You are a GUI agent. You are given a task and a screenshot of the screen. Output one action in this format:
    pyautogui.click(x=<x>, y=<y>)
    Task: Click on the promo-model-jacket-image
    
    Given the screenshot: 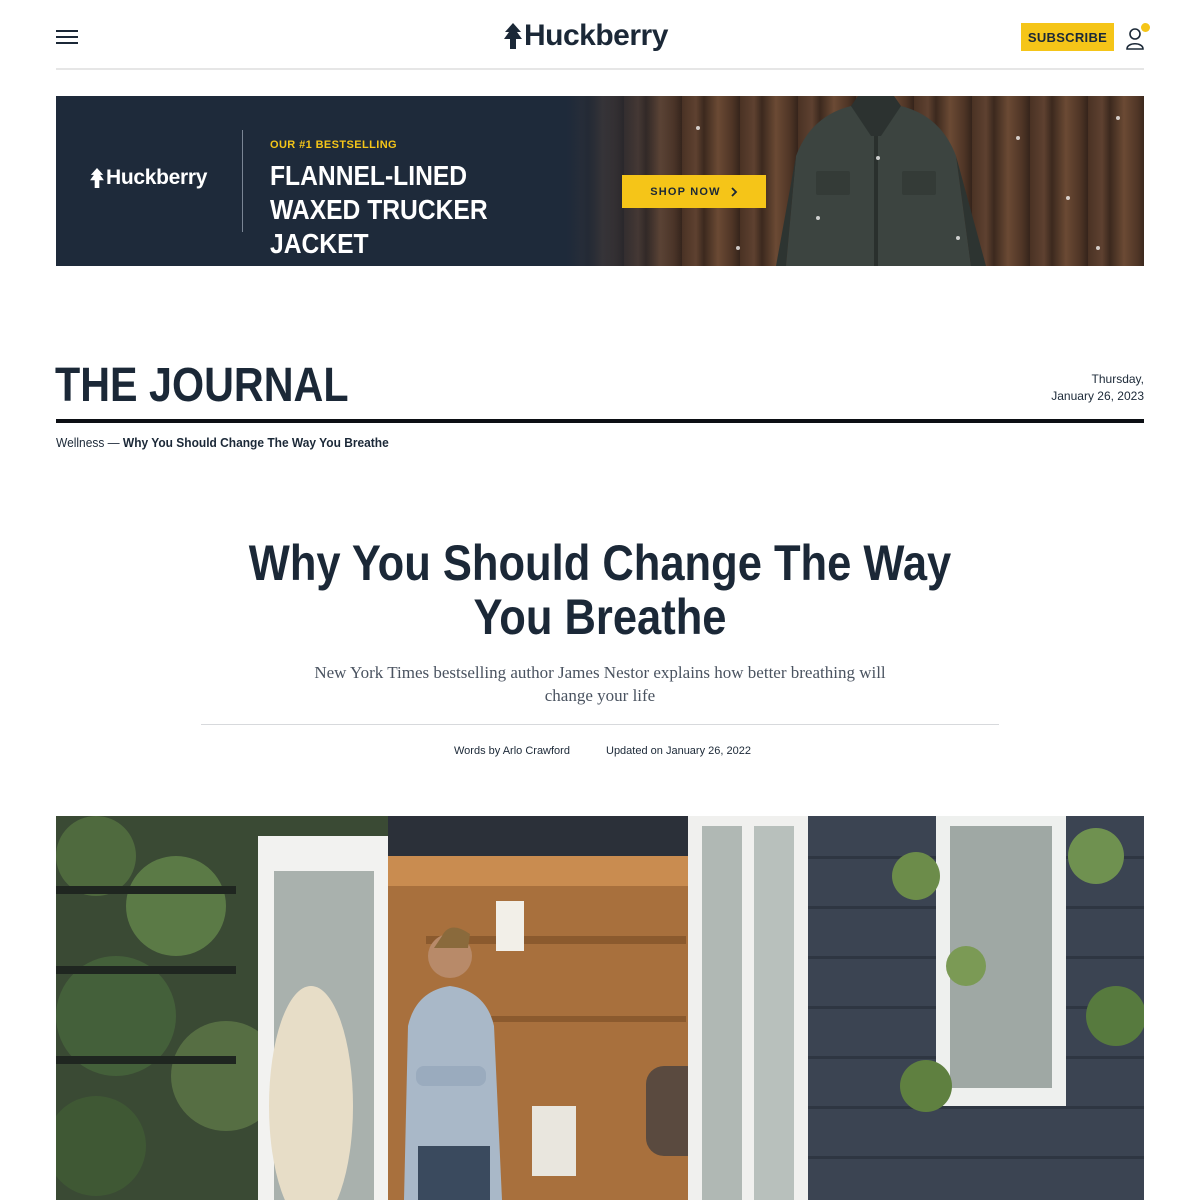 What is the action you would take?
    pyautogui.click(x=881, y=181)
    